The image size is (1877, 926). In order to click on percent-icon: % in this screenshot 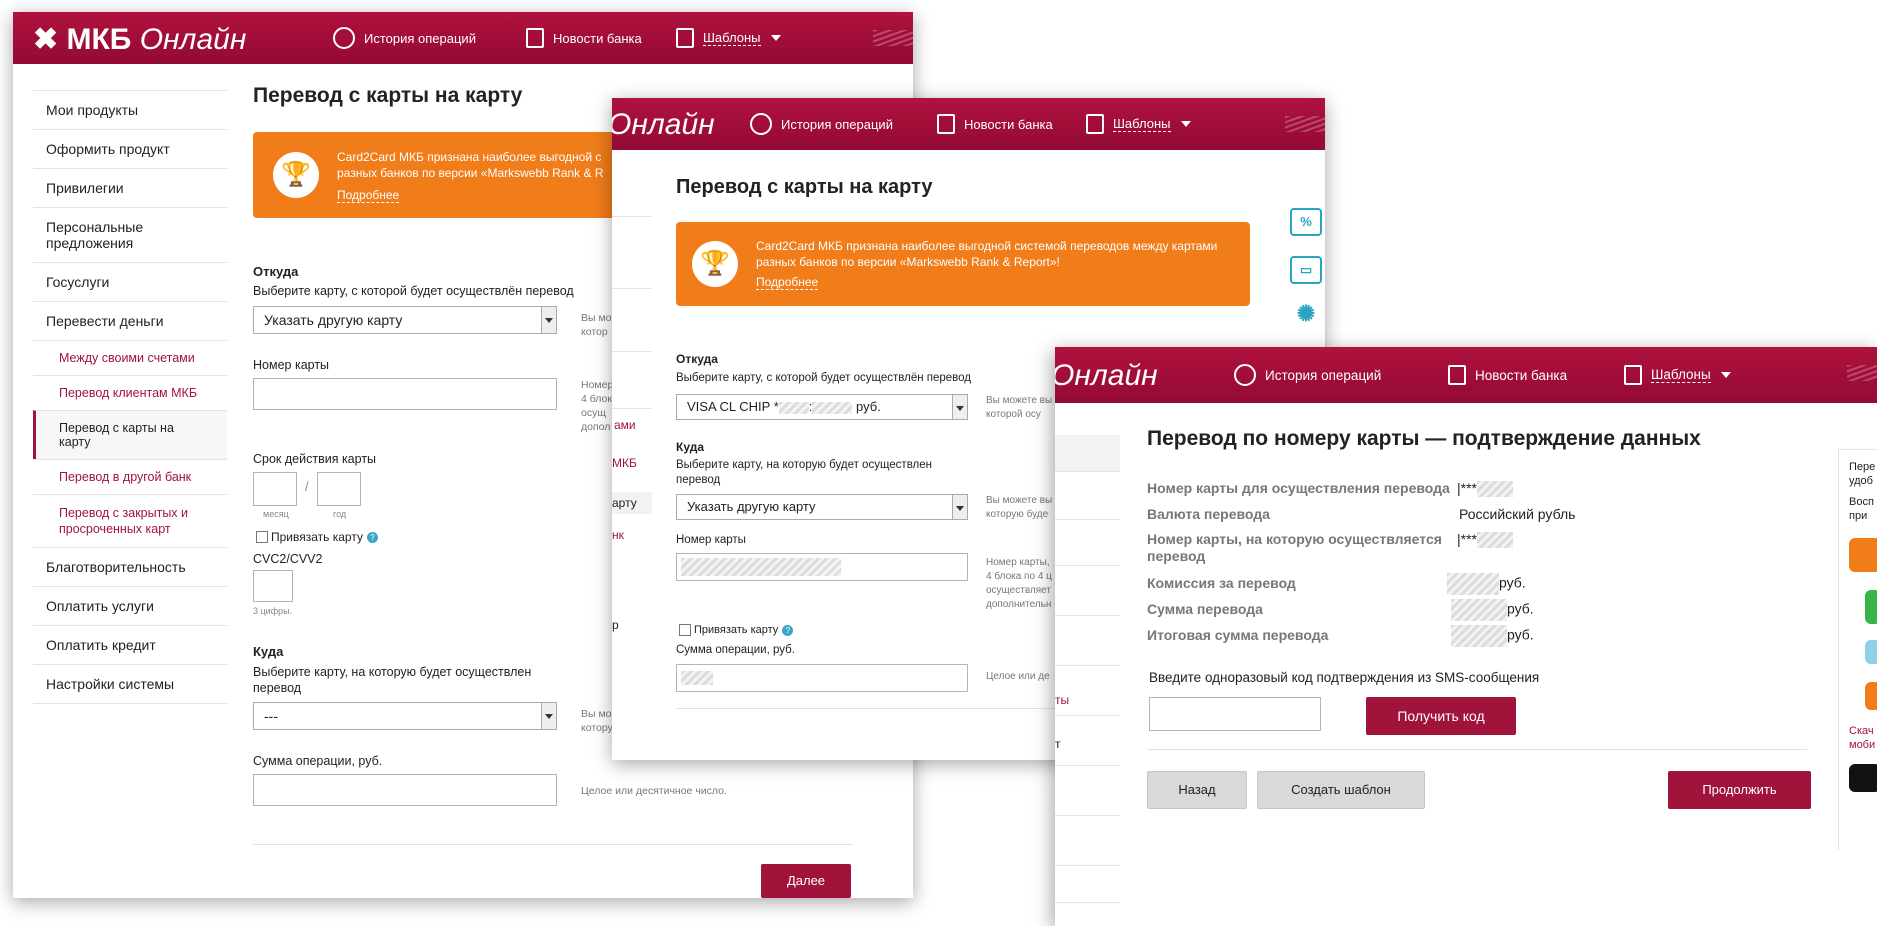, I will do `click(1306, 222)`.